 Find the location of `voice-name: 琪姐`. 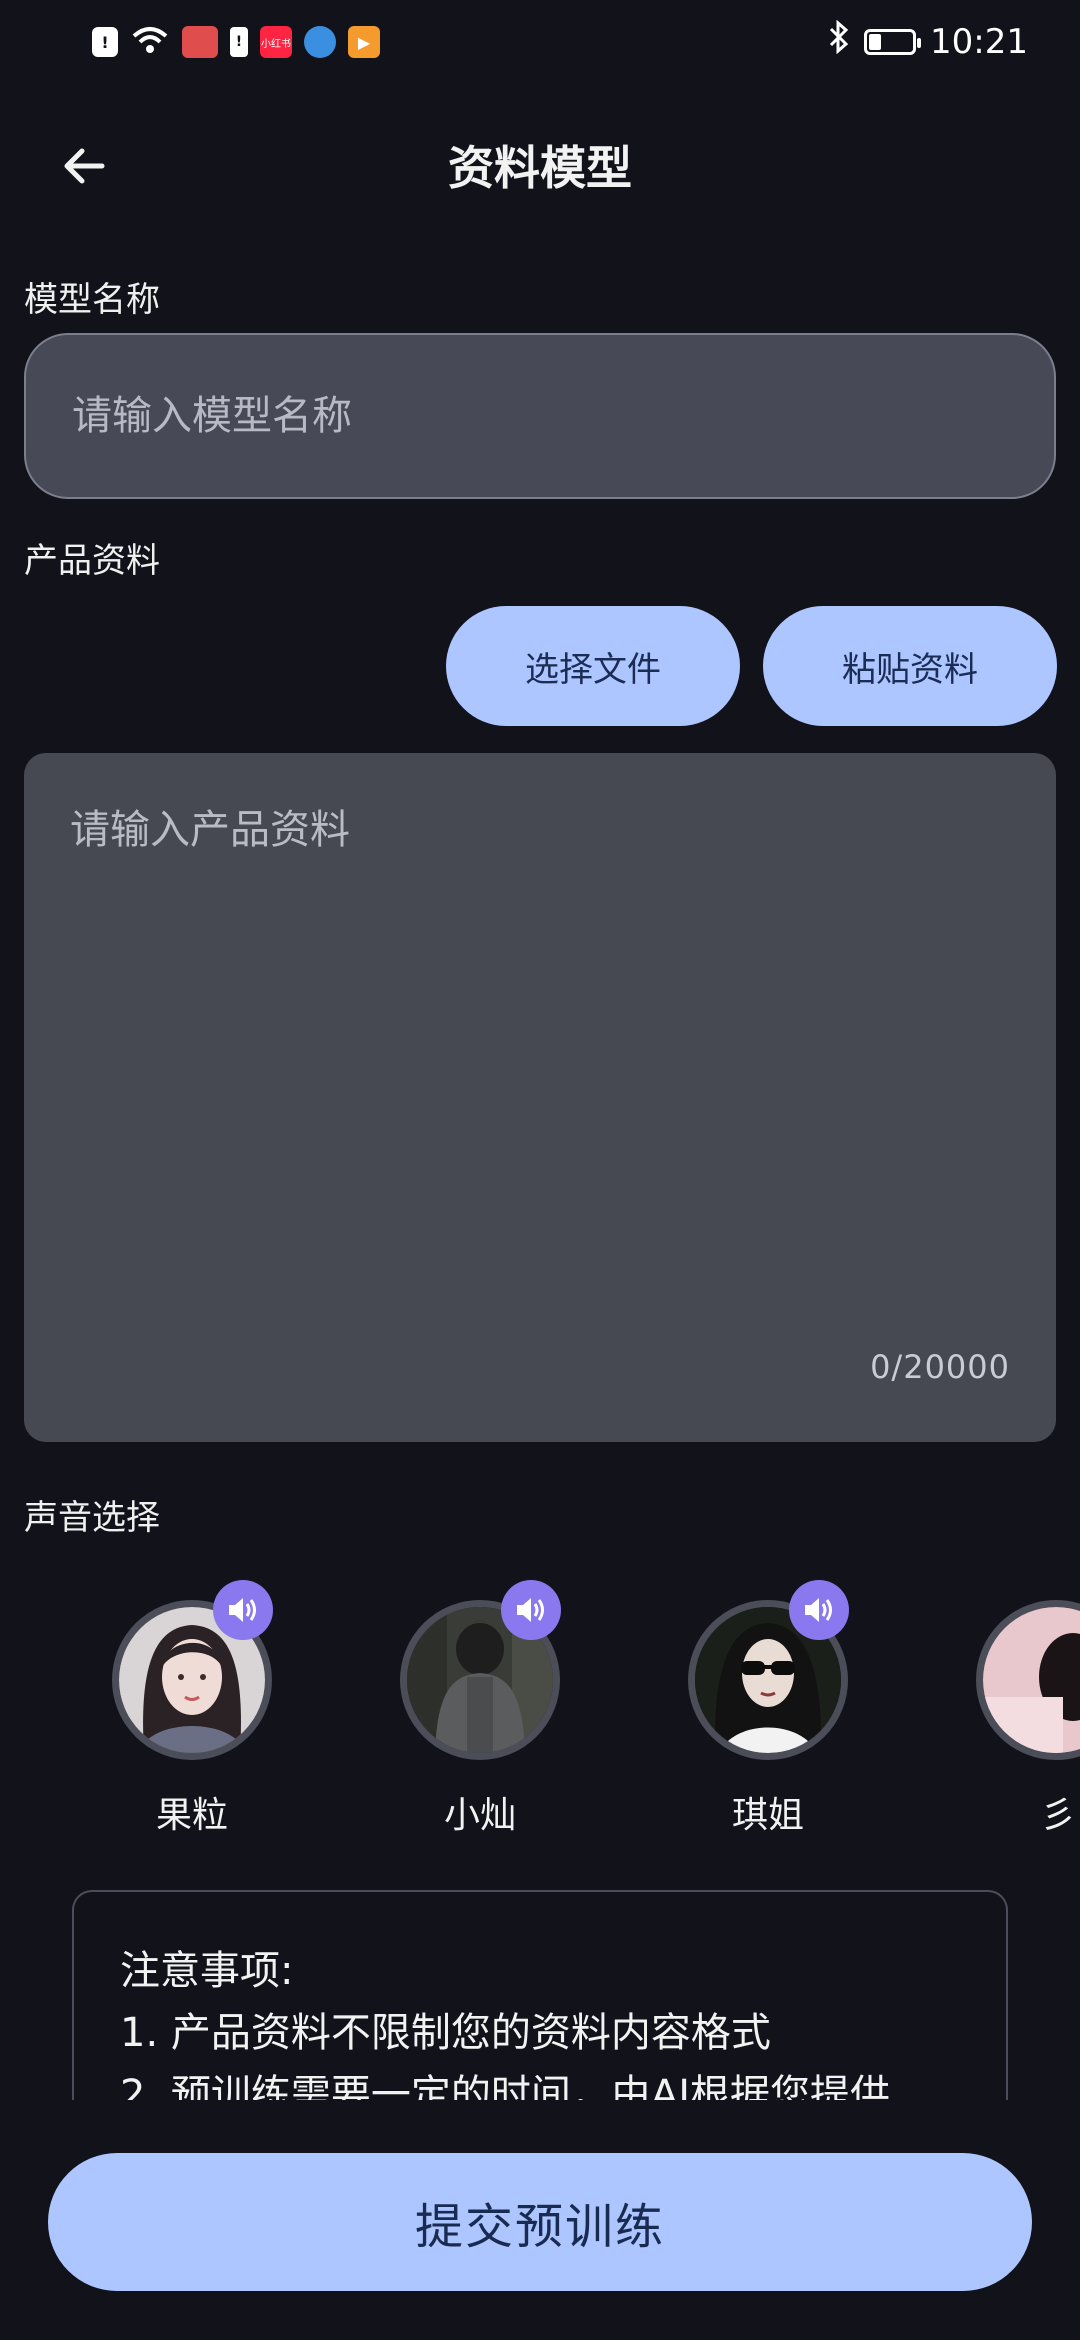

voice-name: 琪姐 is located at coordinates (767, 1815).